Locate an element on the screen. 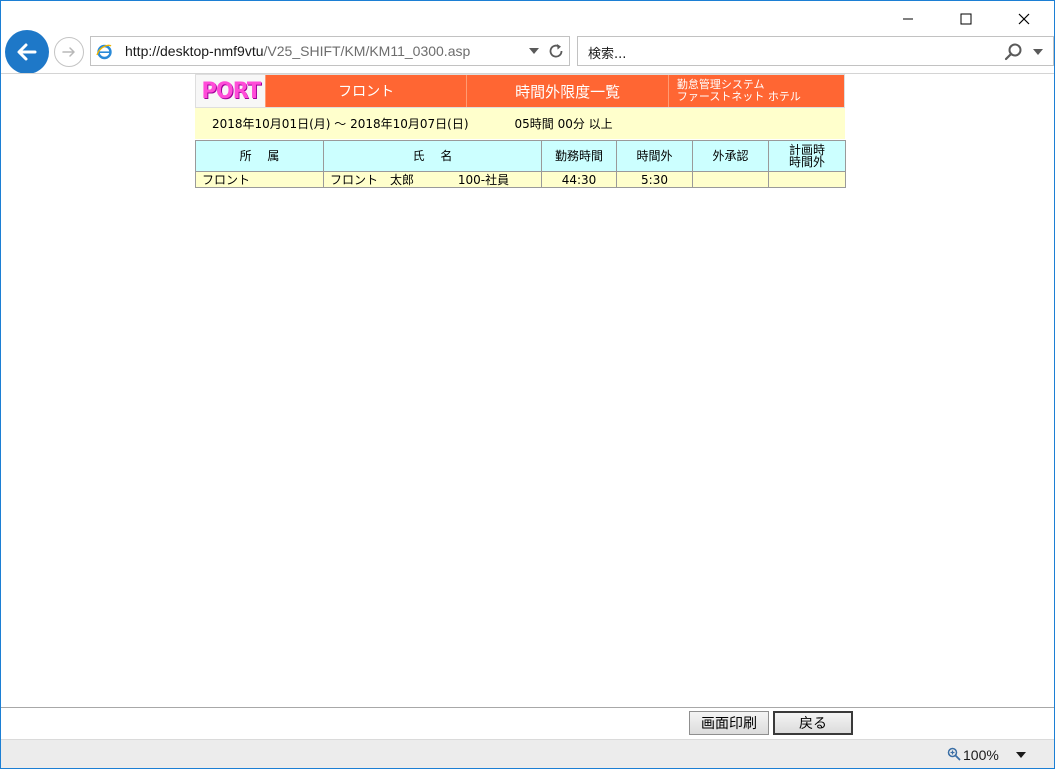 The height and width of the screenshot is (769, 1055). minimize-icon is located at coordinates (908, 19).